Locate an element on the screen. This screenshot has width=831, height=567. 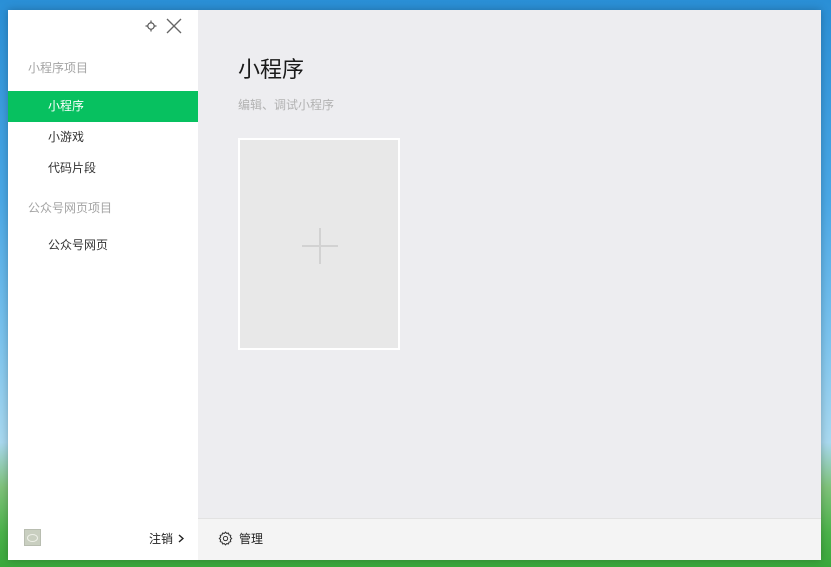
page-title: 小程序 is located at coordinates (271, 70).